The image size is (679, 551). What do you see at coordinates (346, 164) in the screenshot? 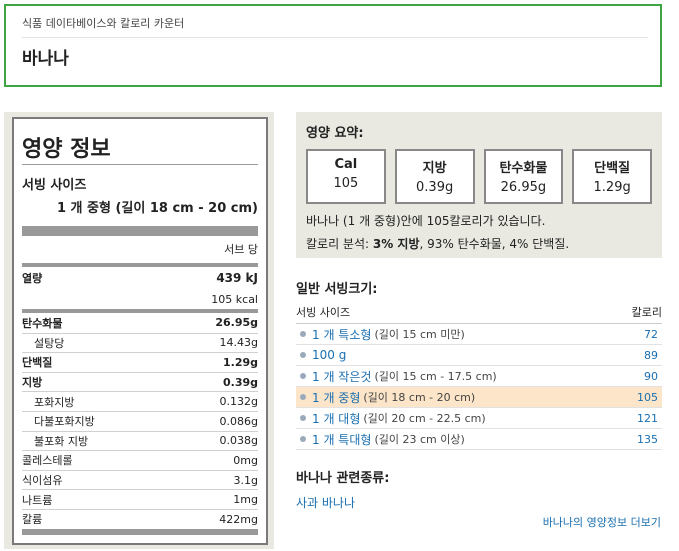
I see `summary-box-name: Cal` at bounding box center [346, 164].